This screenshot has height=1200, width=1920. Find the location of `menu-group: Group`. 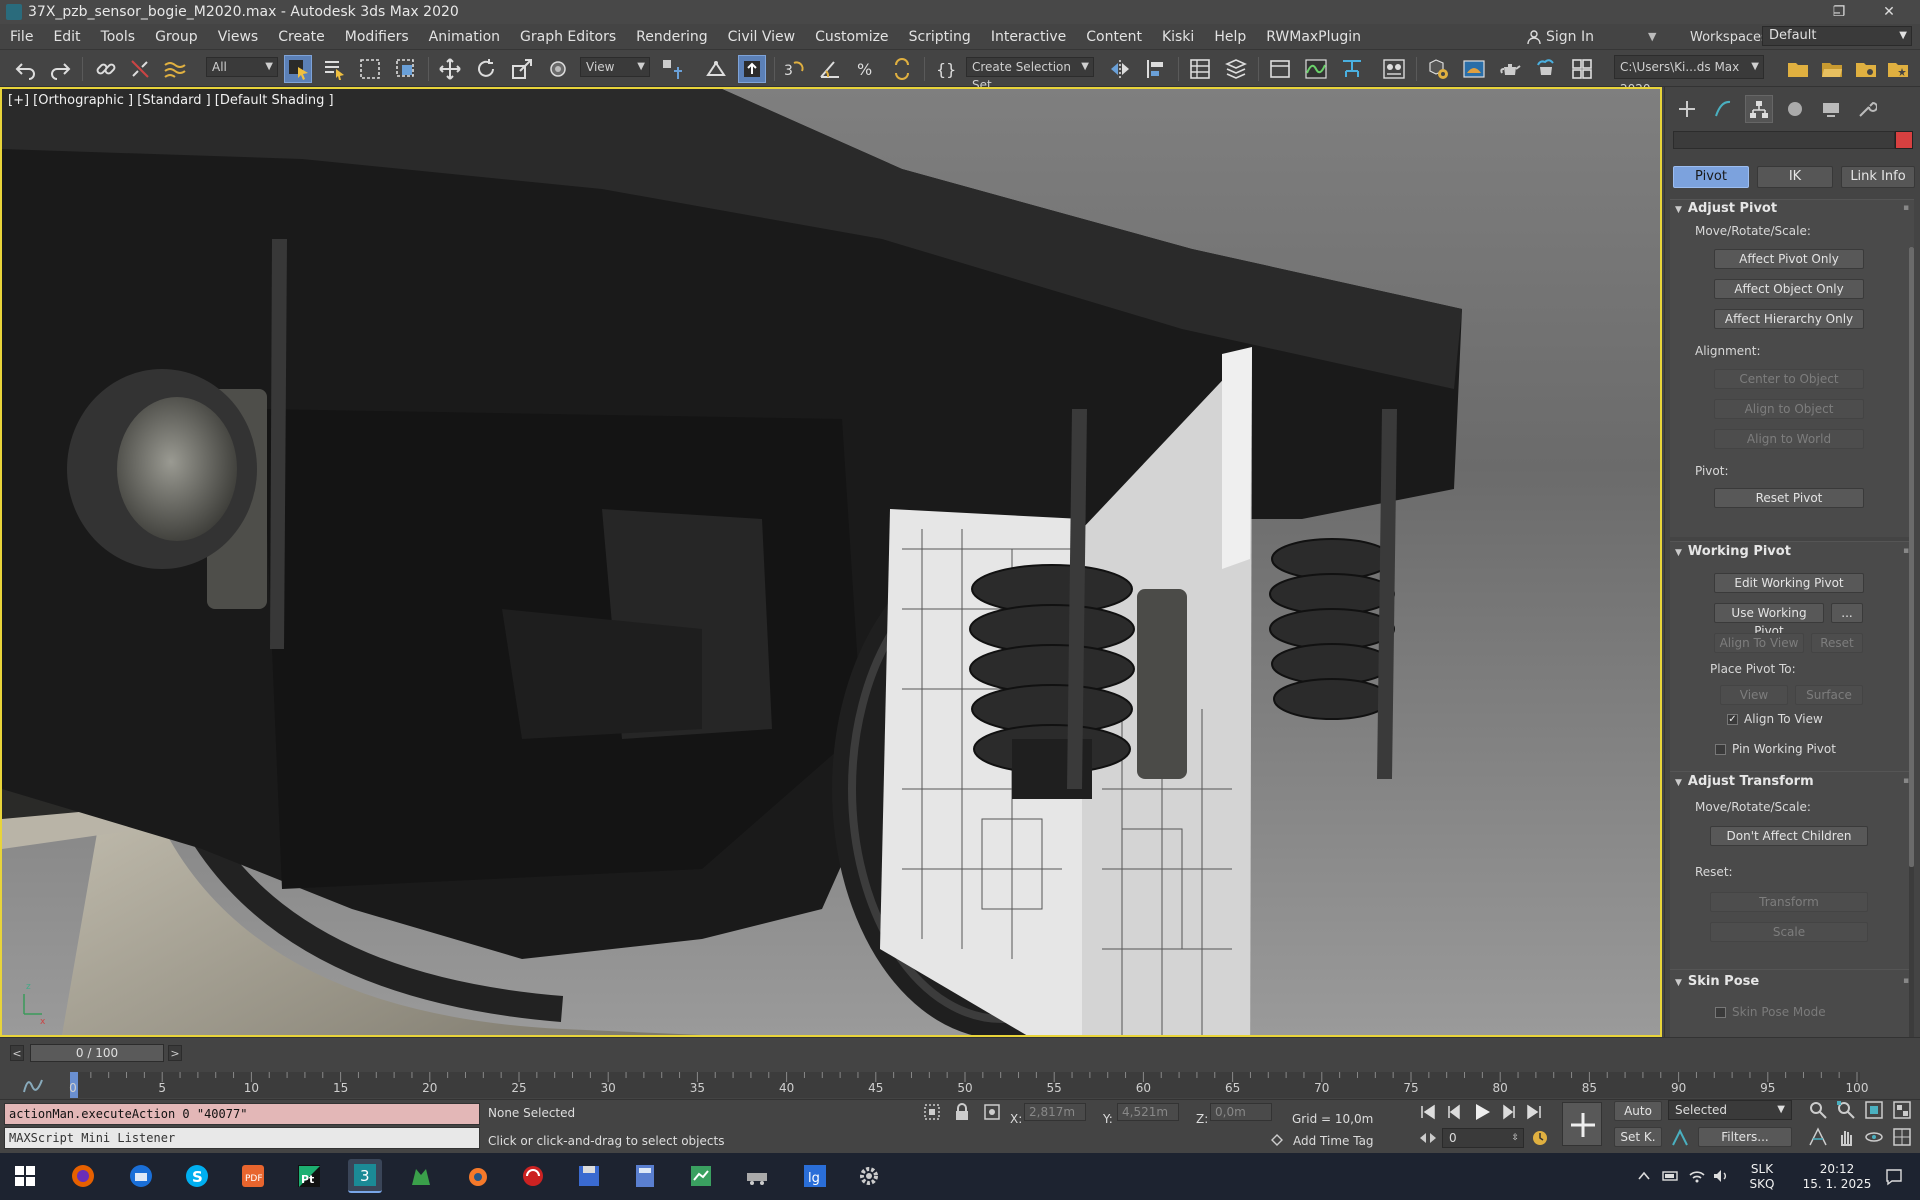

menu-group: Group is located at coordinates (176, 37).